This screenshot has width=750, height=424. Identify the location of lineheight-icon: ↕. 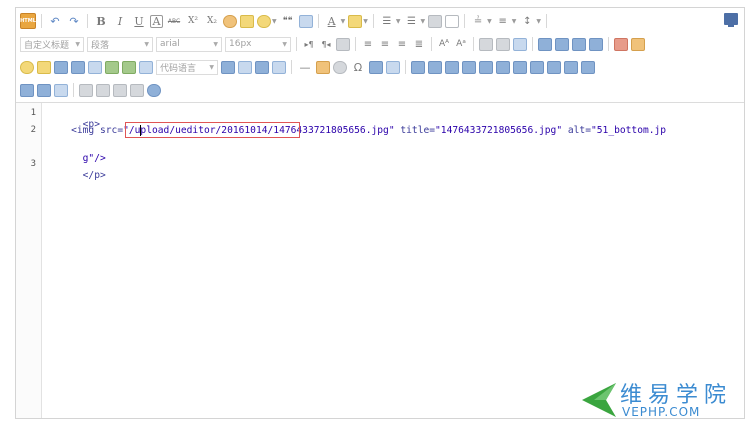
(527, 21).